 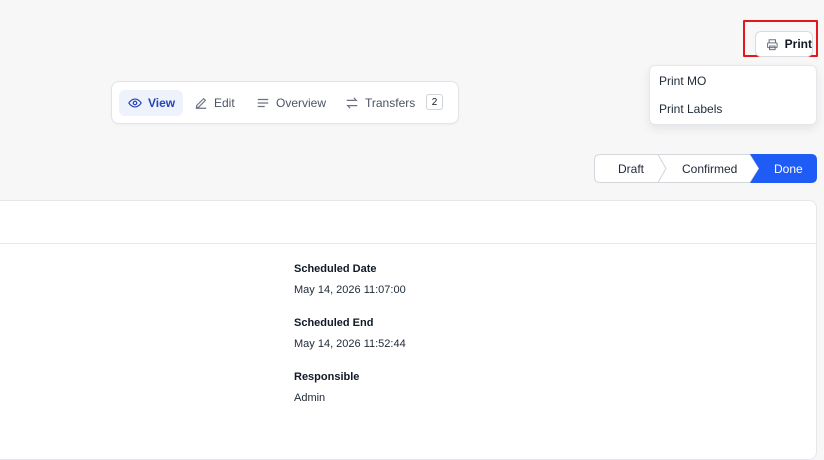 I want to click on status-stepper: Draft Confirmed Done, so click(x=705, y=168).